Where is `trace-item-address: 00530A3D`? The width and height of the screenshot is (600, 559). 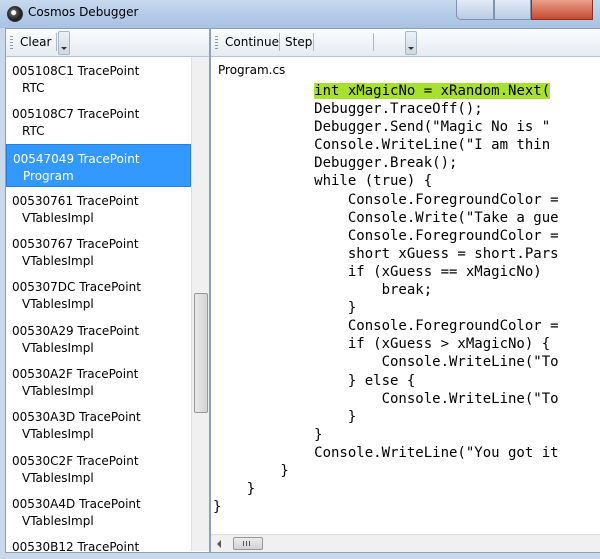
trace-item-address: 00530A3D is located at coordinates (44, 417).